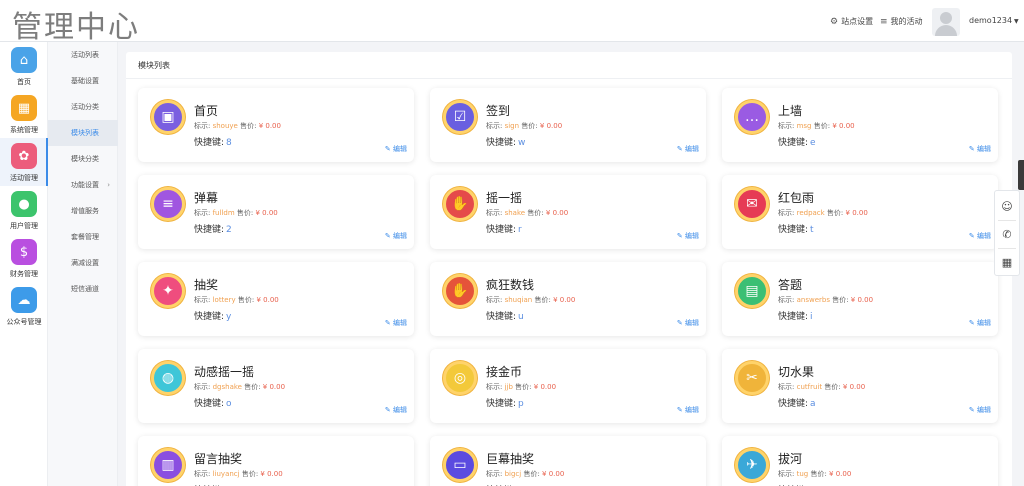  Describe the element at coordinates (168, 291) in the screenshot. I see `gift-icon: ✦` at that location.